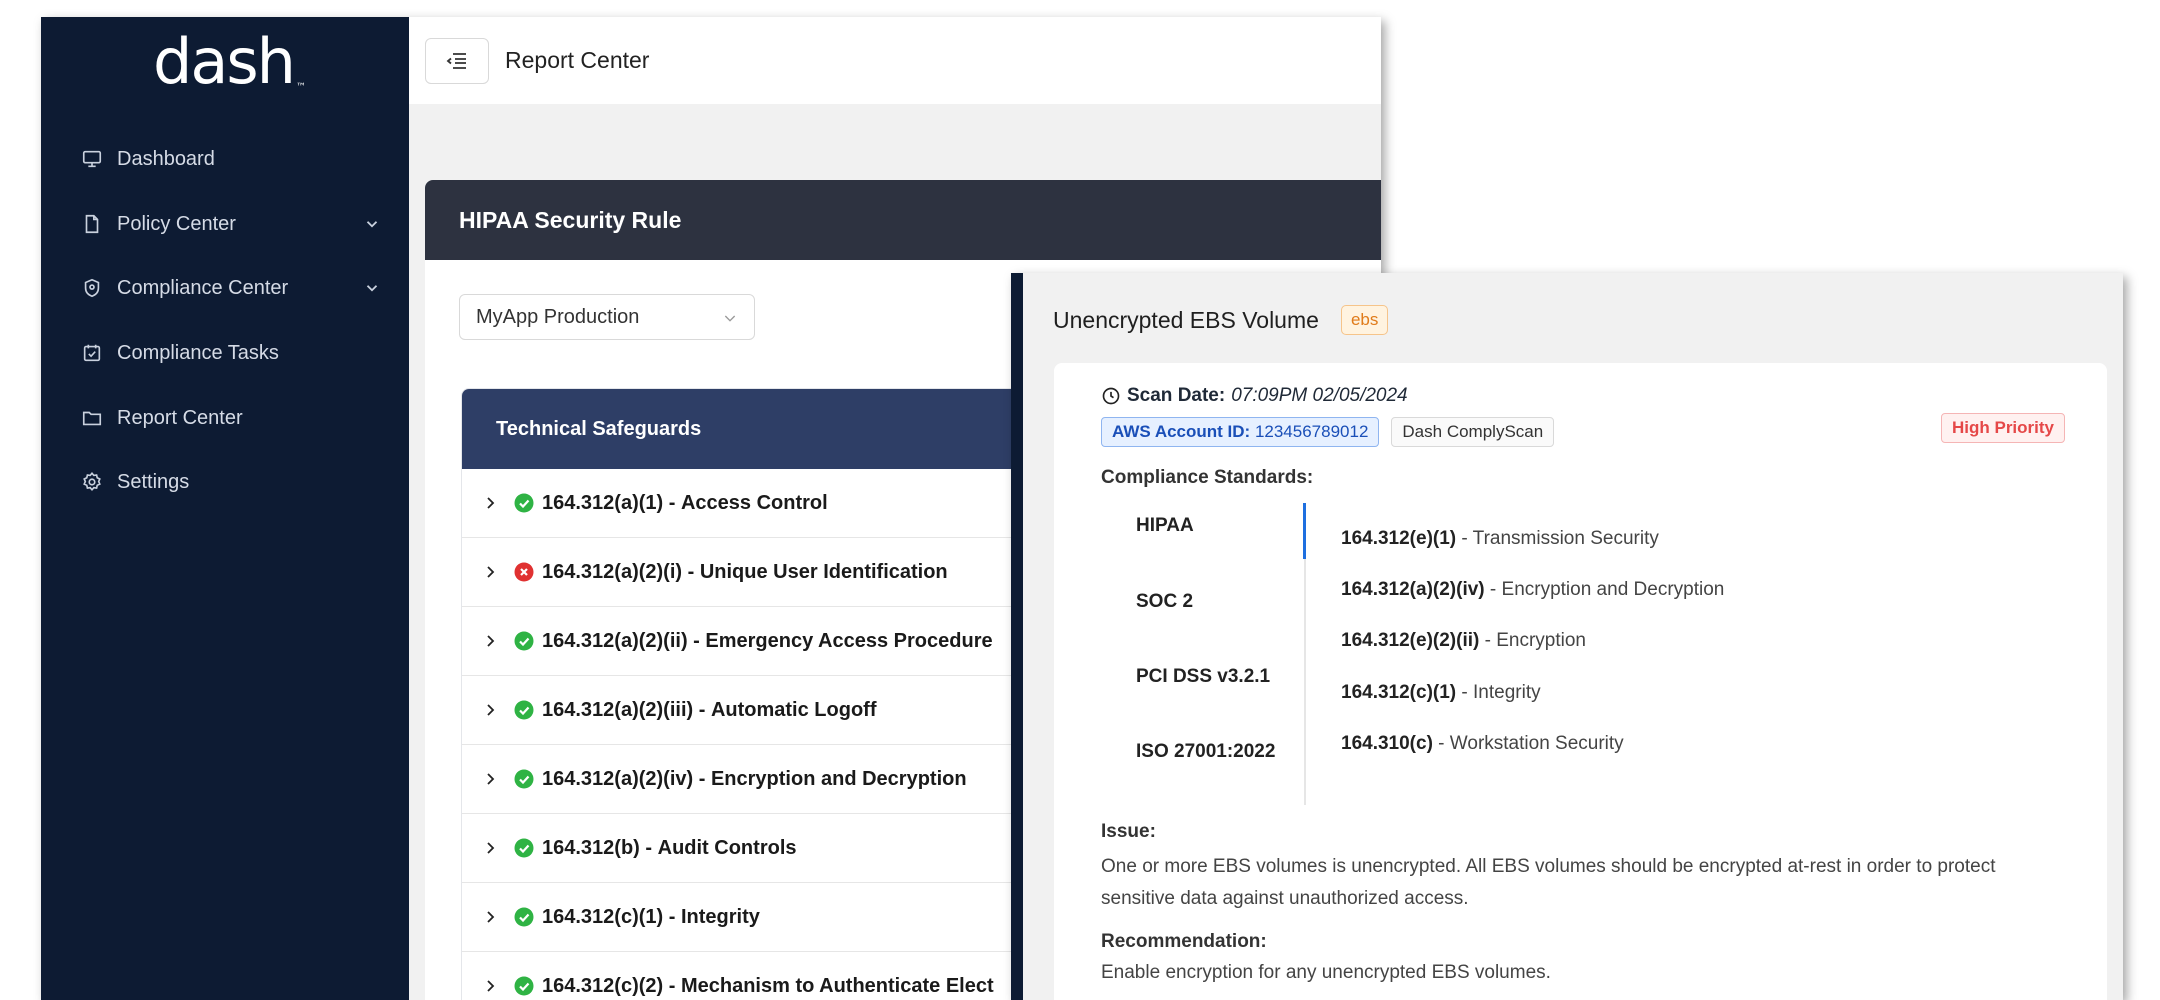 This screenshot has width=2160, height=1000. Describe the element at coordinates (1500, 538) in the screenshot. I see `requirement-item: 164.312(e)(1) - Transmission Security` at that location.